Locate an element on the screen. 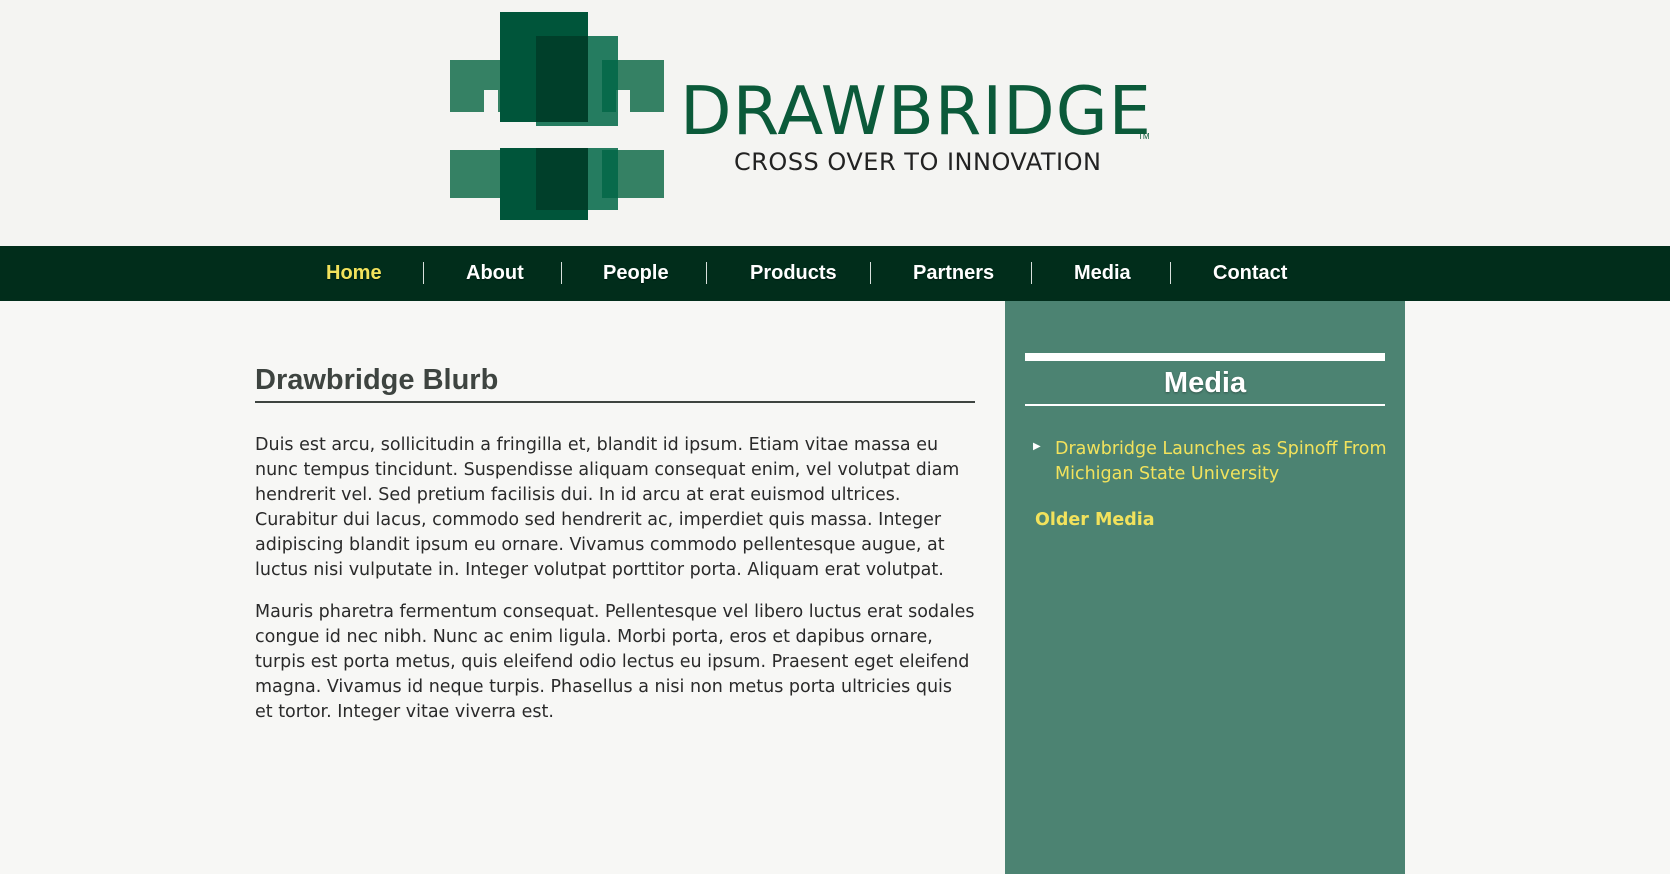 The height and width of the screenshot is (874, 1670). older-media-link: Older Media is located at coordinates (1095, 520).